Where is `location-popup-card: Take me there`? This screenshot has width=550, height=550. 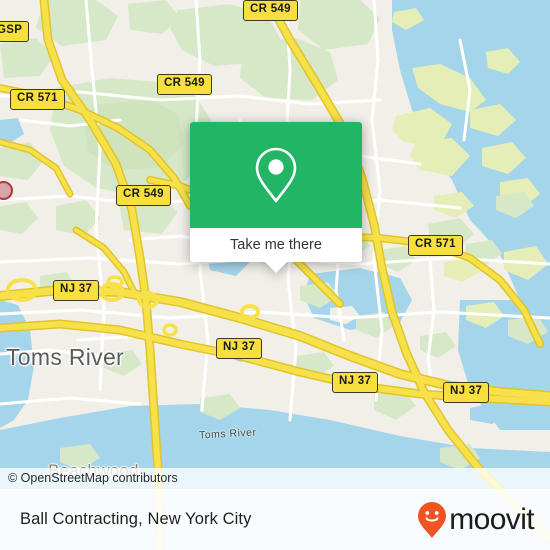 location-popup-card: Take me there is located at coordinates (276, 197).